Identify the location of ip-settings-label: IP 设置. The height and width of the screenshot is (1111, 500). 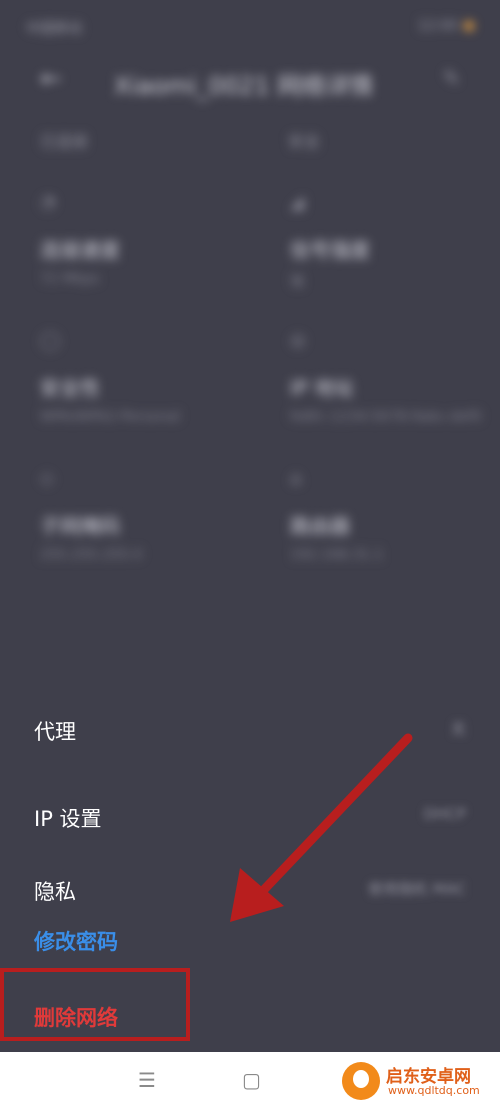
(68, 819).